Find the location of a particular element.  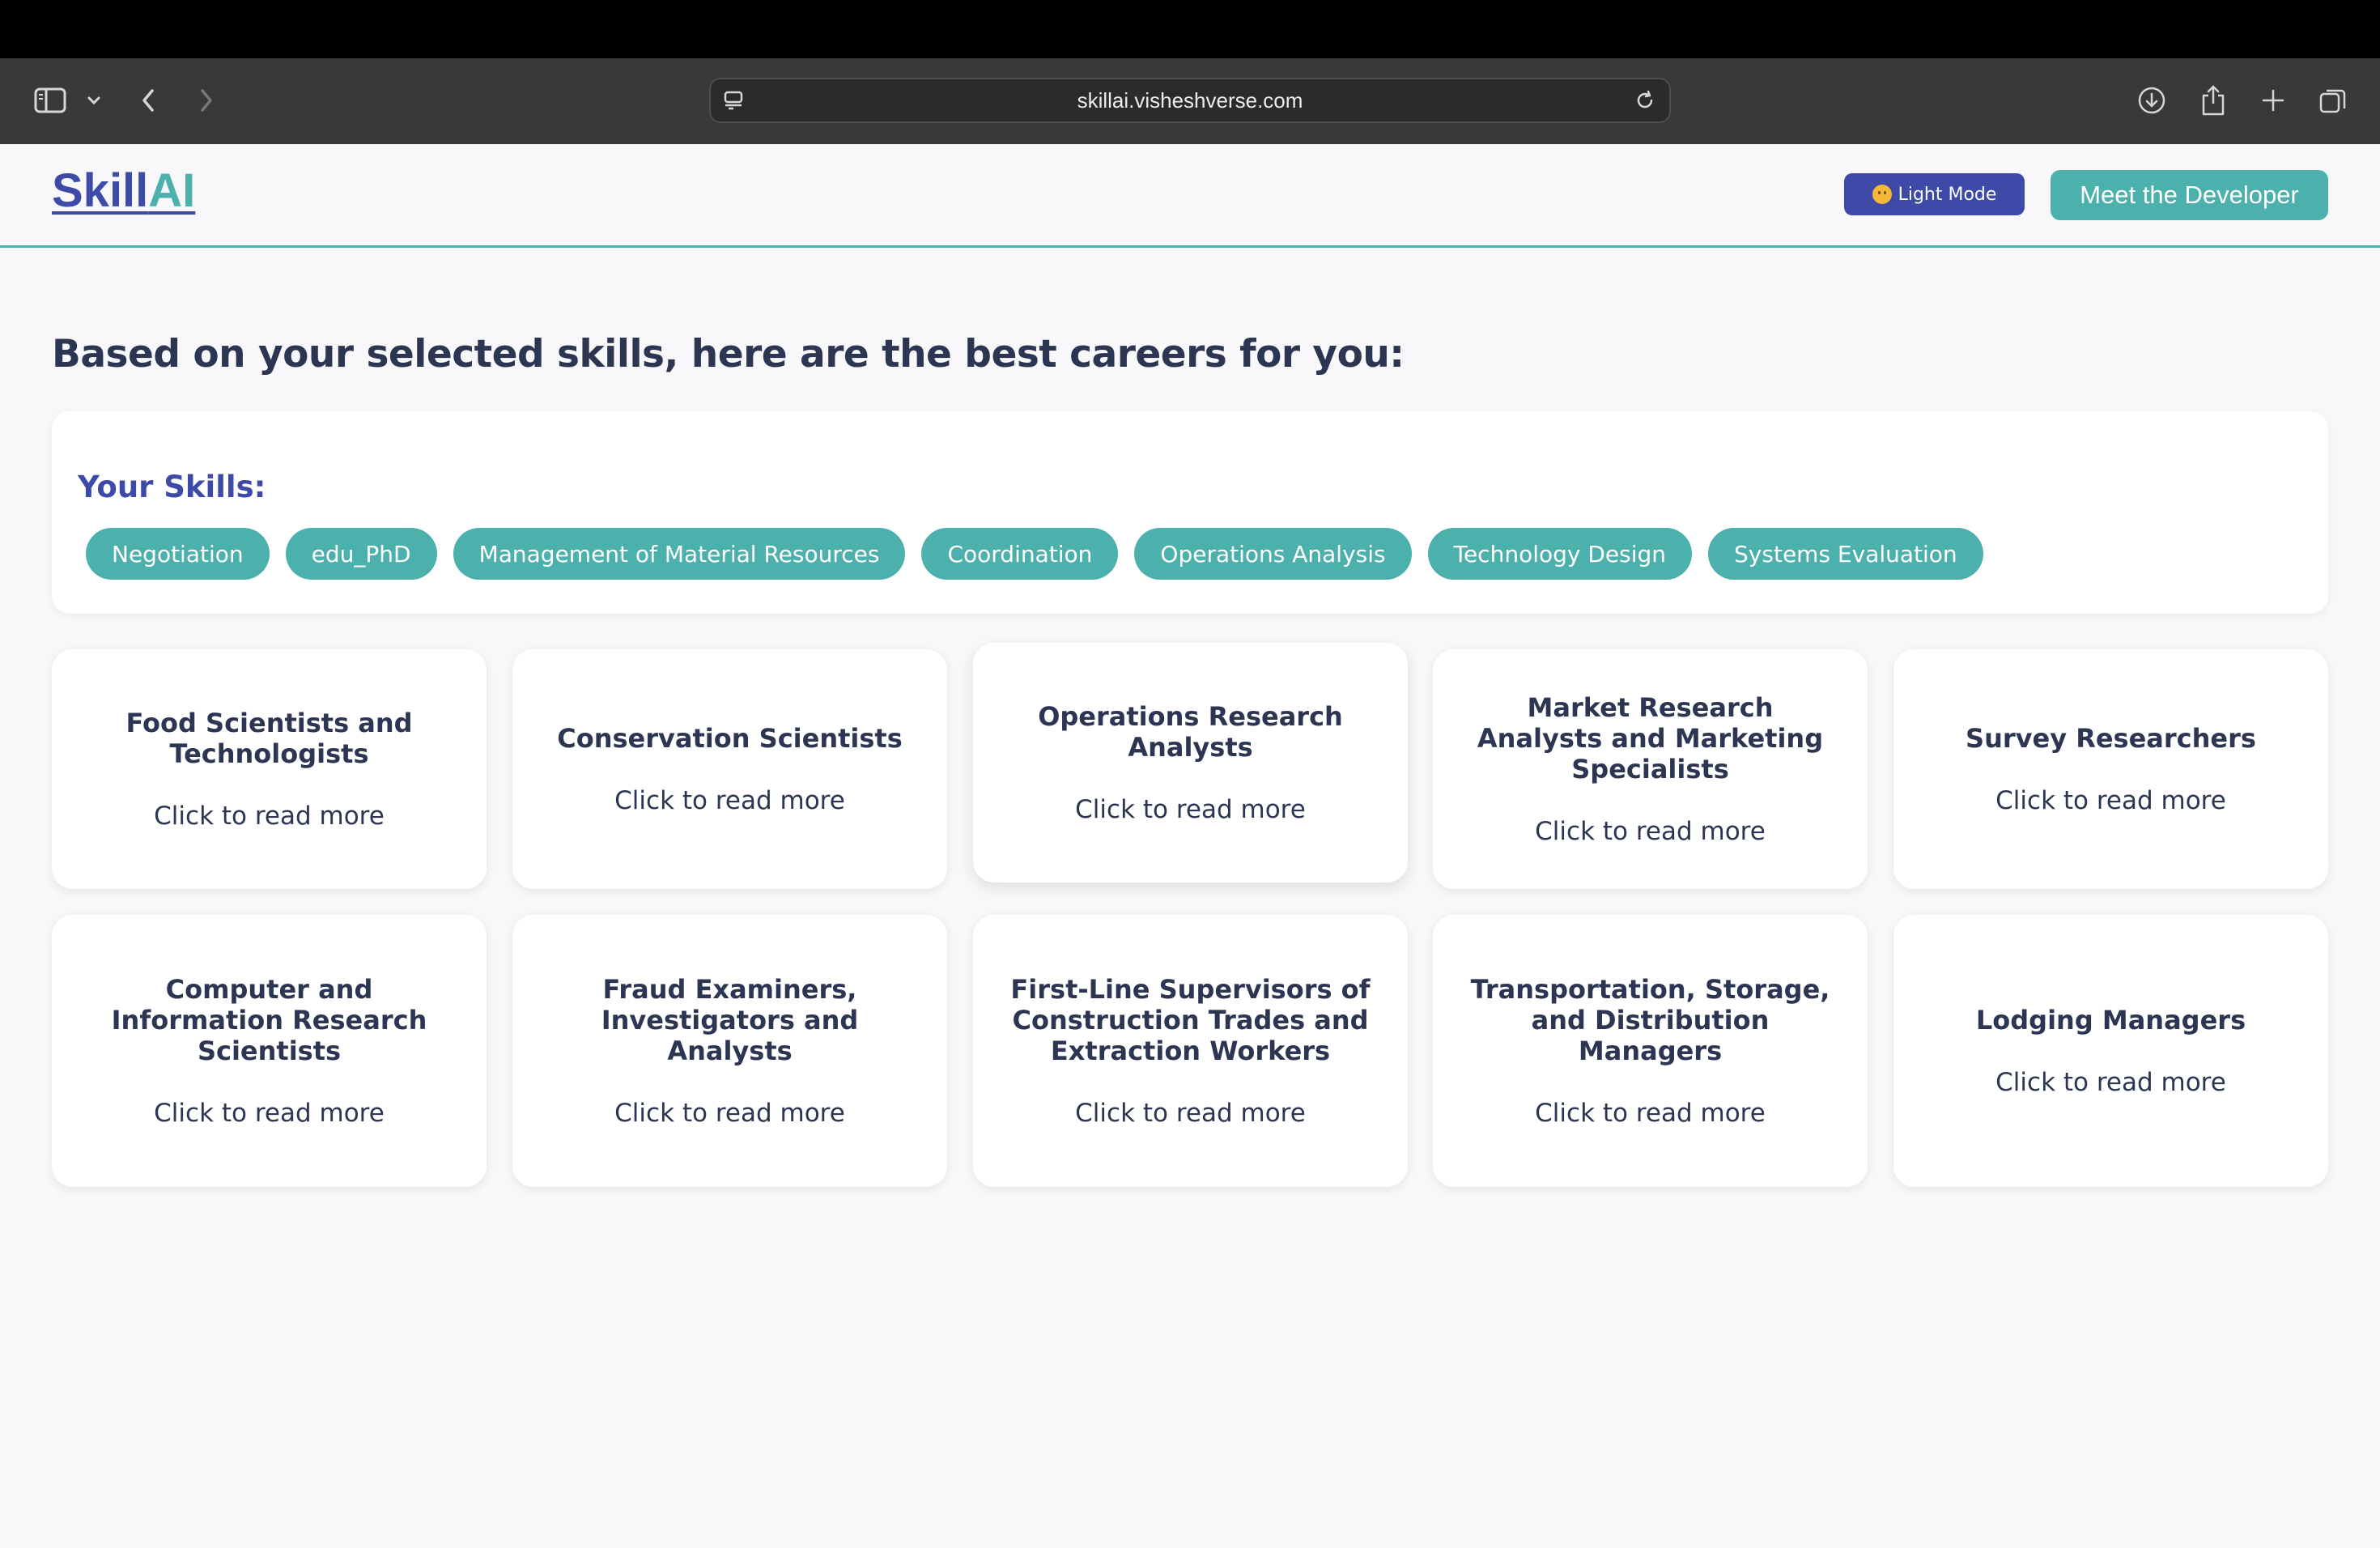

download-icon is located at coordinates (2152, 100).